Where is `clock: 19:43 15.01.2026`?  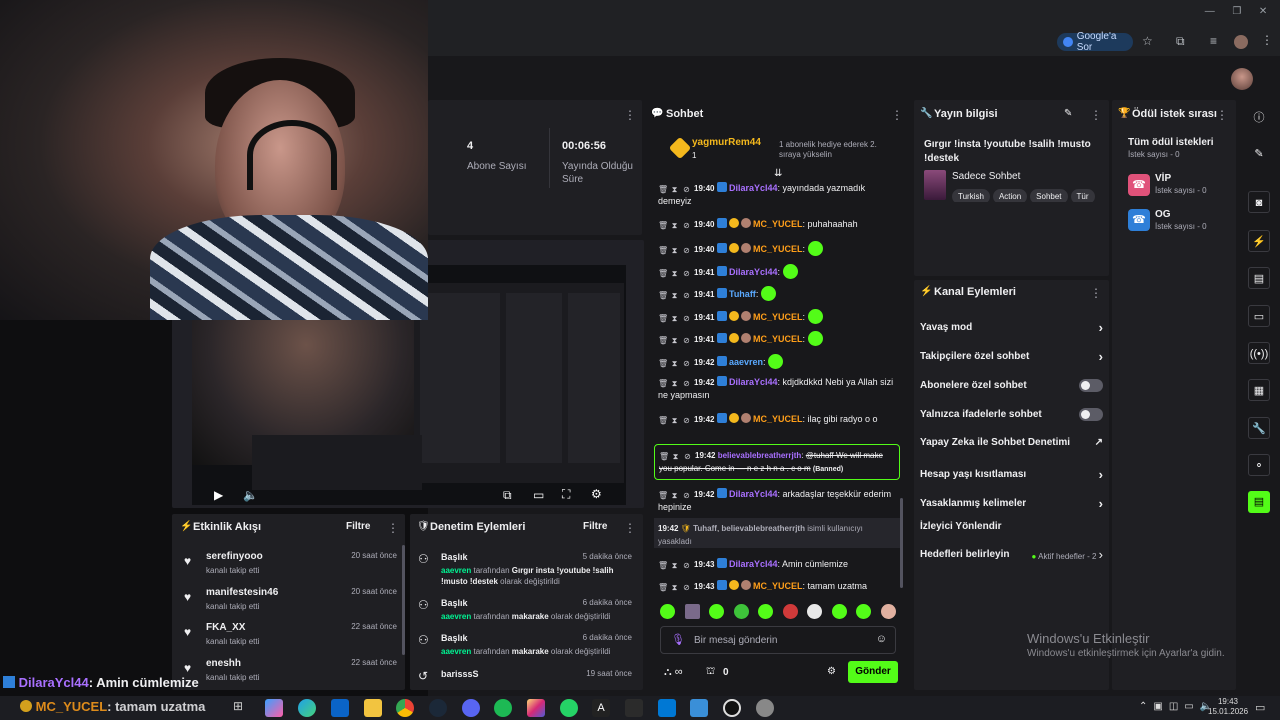
clock: 19:43 15.01.2026 is located at coordinates (1228, 707).